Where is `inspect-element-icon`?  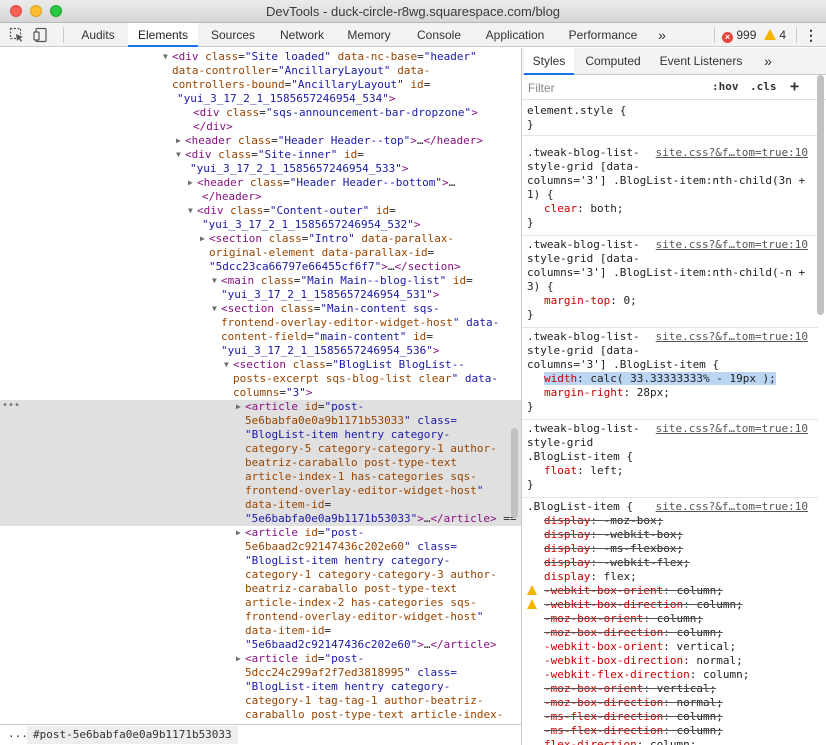
inspect-element-icon is located at coordinates (17, 35).